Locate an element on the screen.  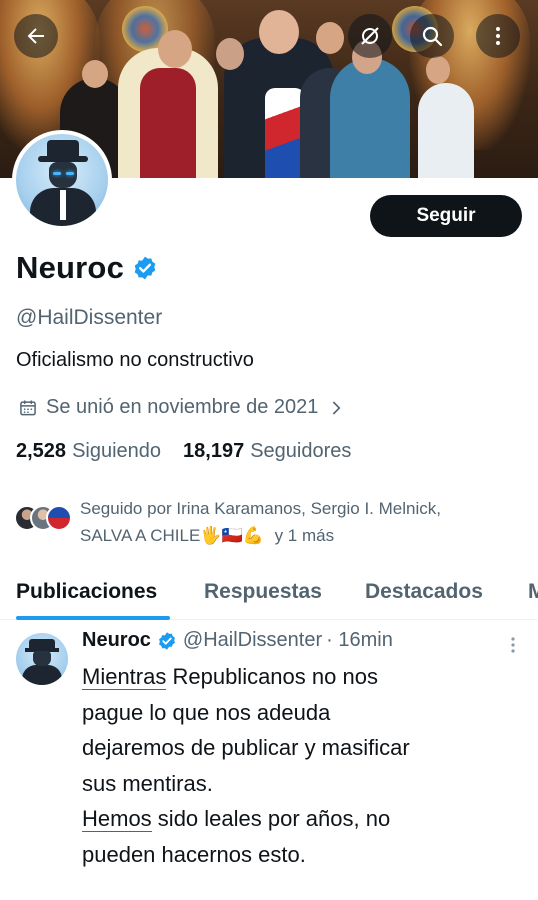
arrow-left-icon is located at coordinates (35, 36).